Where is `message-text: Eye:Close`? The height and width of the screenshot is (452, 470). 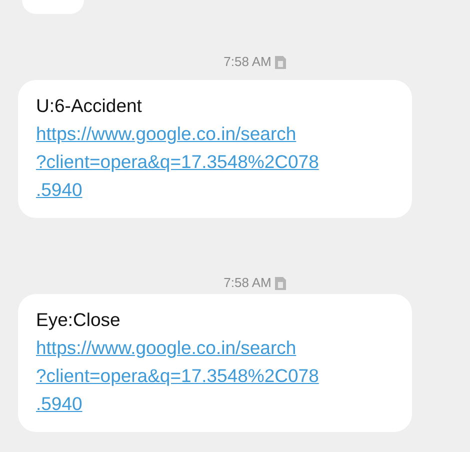
message-text: Eye:Close is located at coordinates (79, 320).